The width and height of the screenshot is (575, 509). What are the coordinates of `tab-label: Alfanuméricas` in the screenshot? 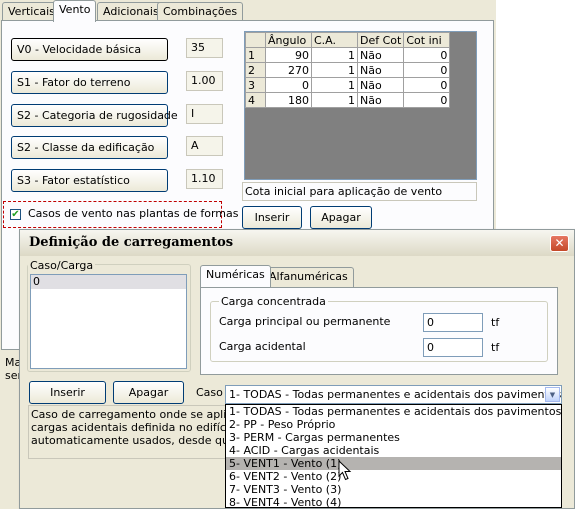 It's located at (308, 276).